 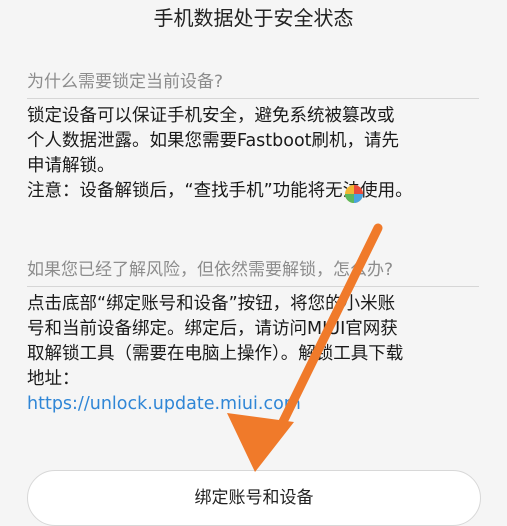 What do you see at coordinates (305, 347) in the screenshot?
I see `annotation-arrow-icon` at bounding box center [305, 347].